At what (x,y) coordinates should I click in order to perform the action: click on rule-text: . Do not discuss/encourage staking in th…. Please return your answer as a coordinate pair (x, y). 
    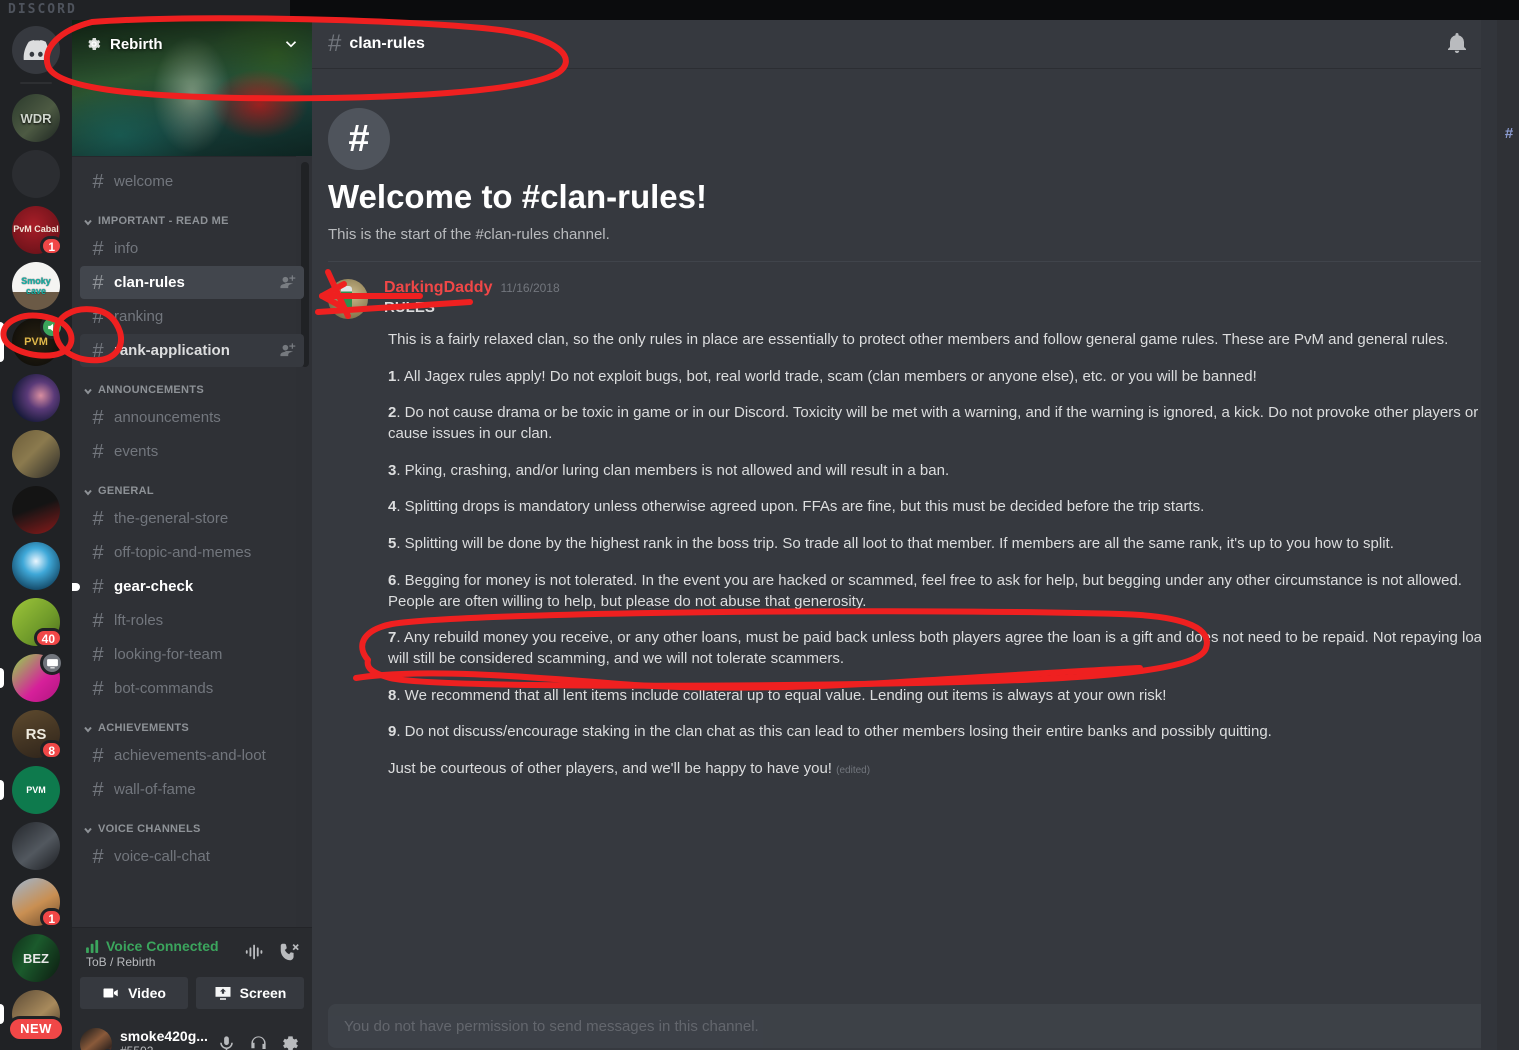
    Looking at the image, I should click on (834, 732).